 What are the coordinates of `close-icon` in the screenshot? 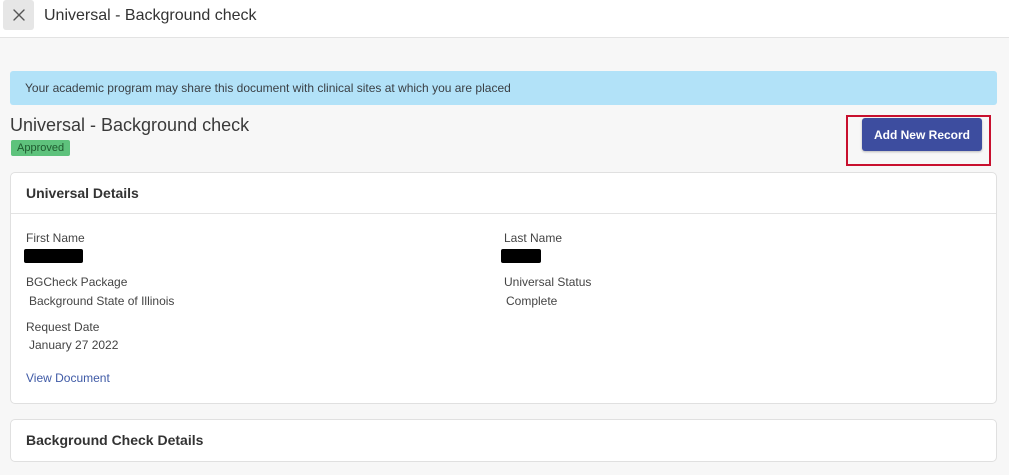 It's located at (18, 15).